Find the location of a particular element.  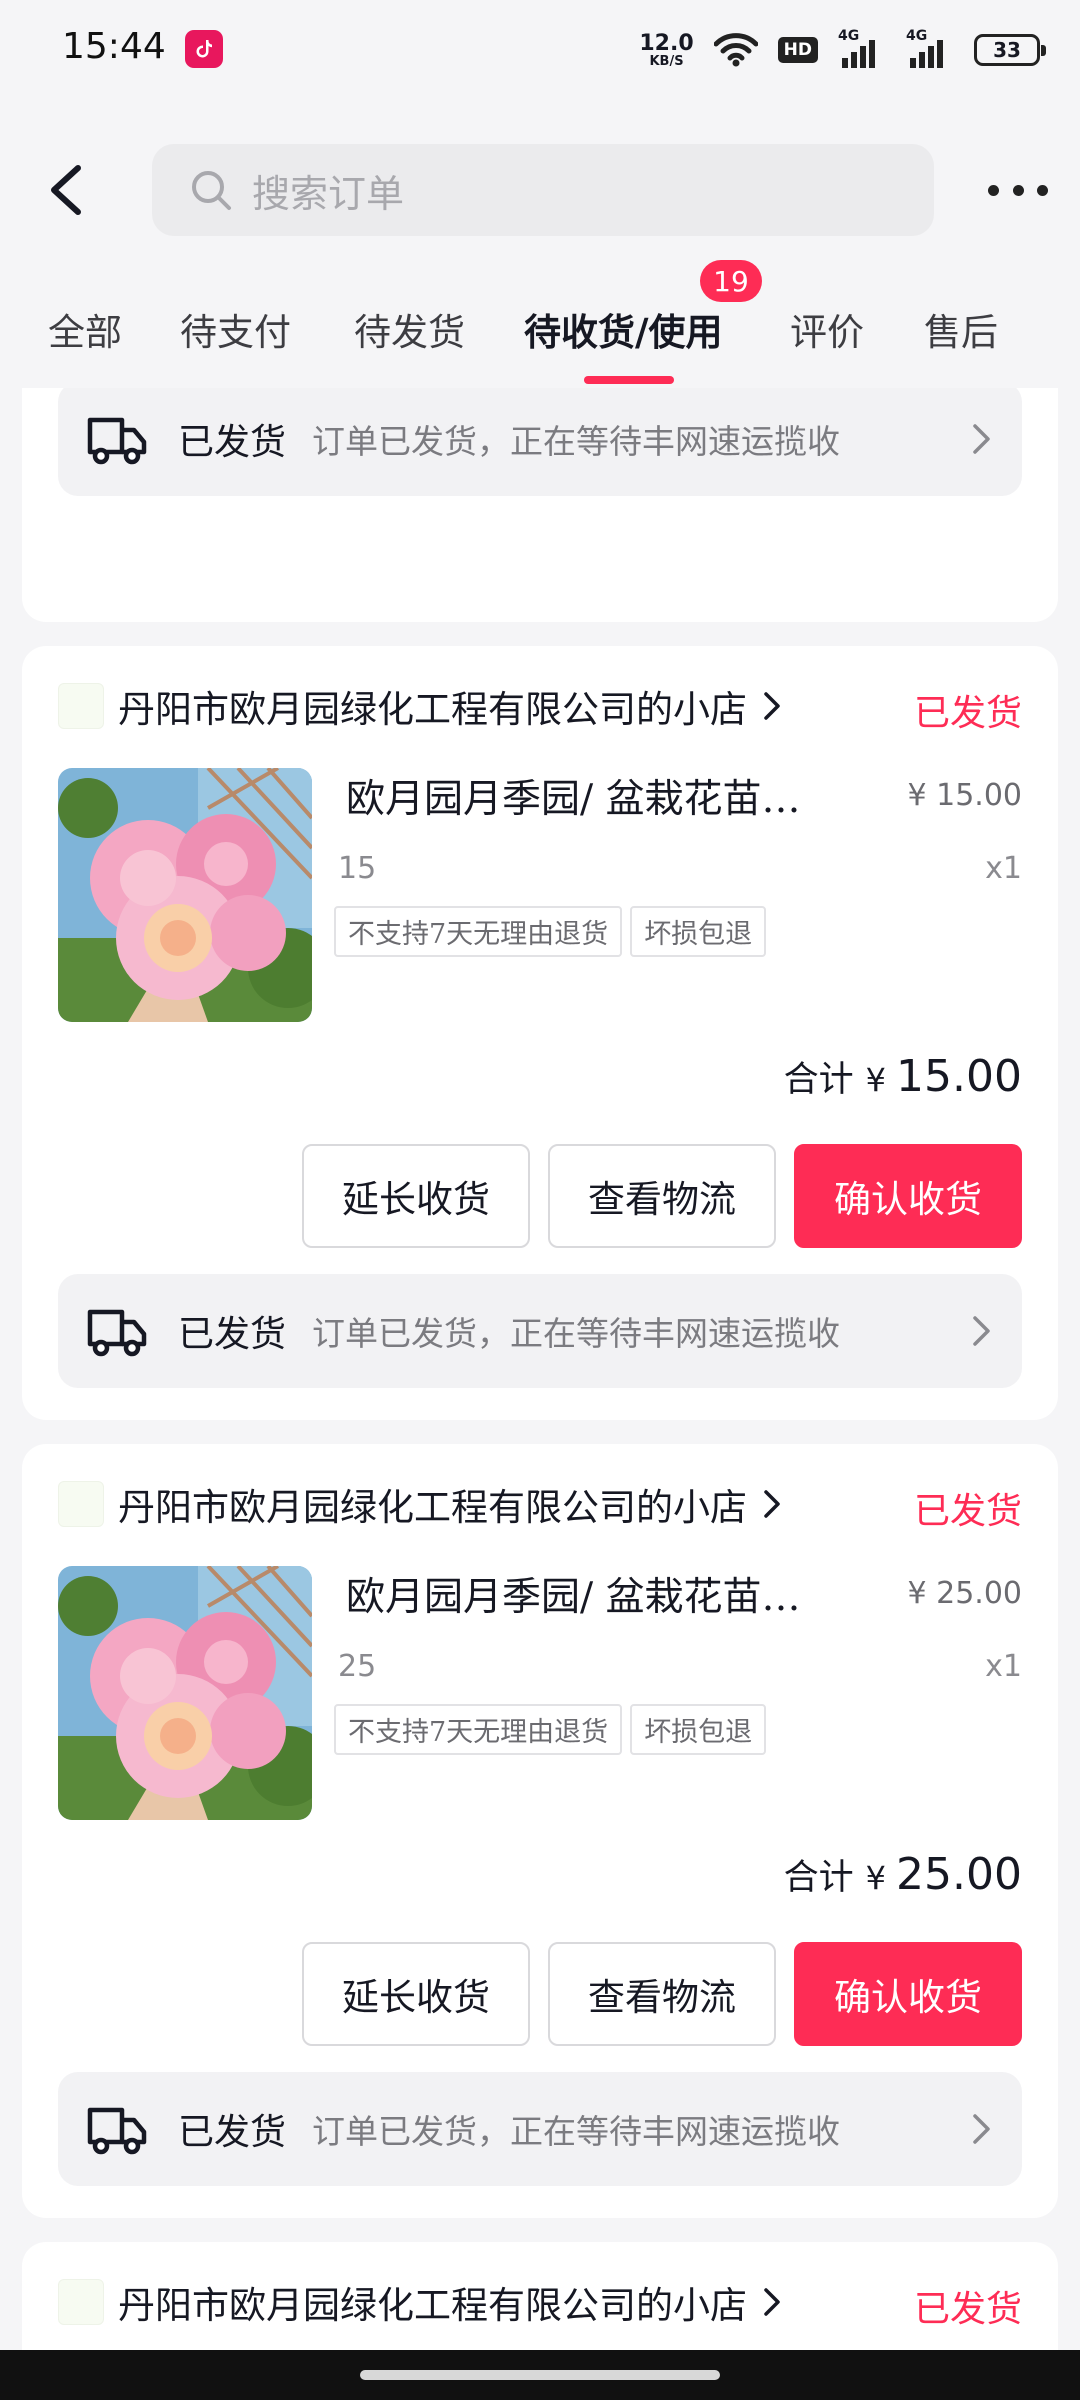

total-amount: 15.00 is located at coordinates (959, 1076).